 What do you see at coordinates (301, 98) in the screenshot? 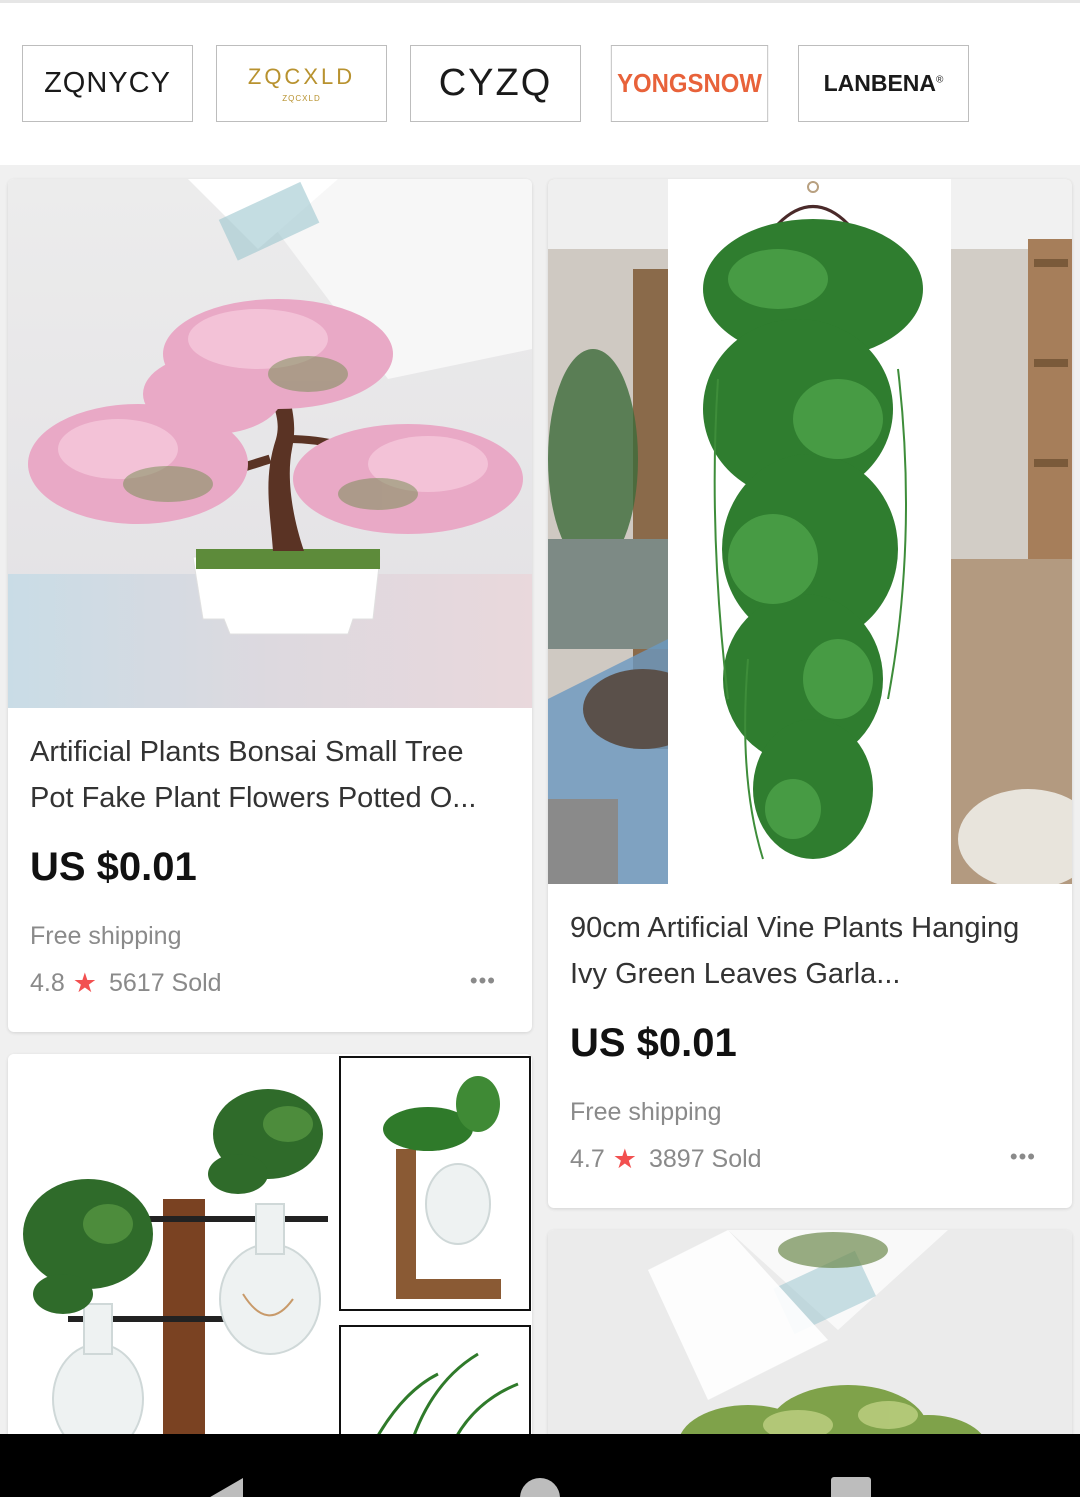
I see `brand-sublabel: ZQCXLD` at bounding box center [301, 98].